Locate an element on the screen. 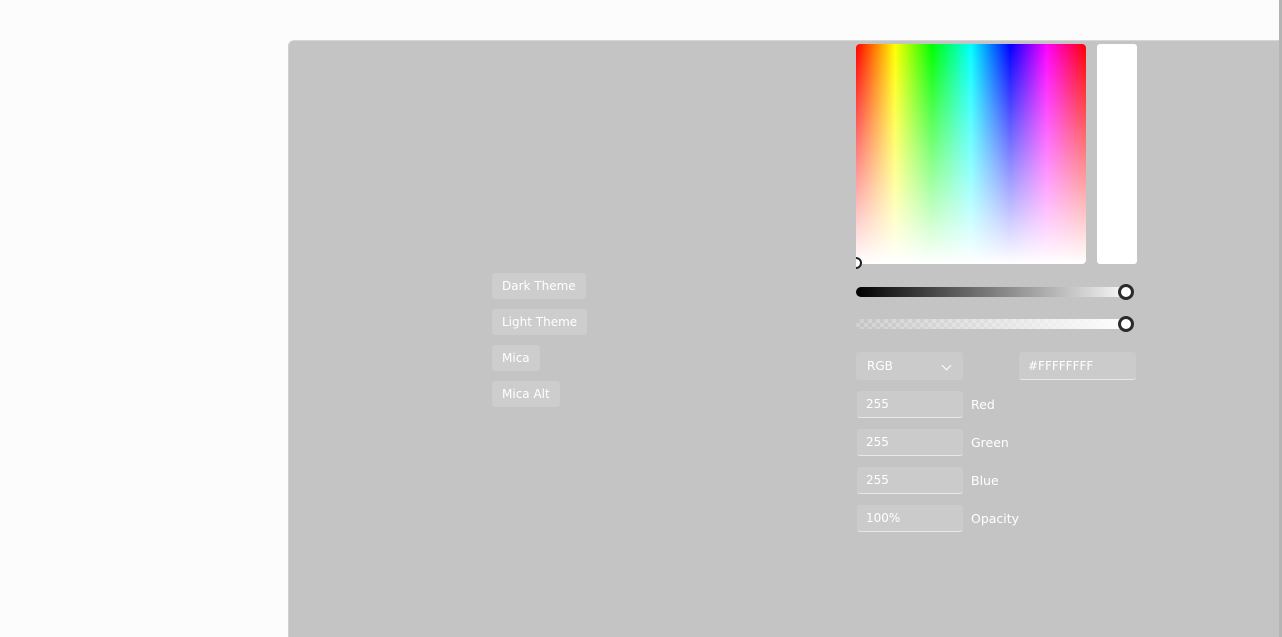 Image resolution: width=1282 pixels, height=637 pixels. blue-input: 255 is located at coordinates (910, 480).